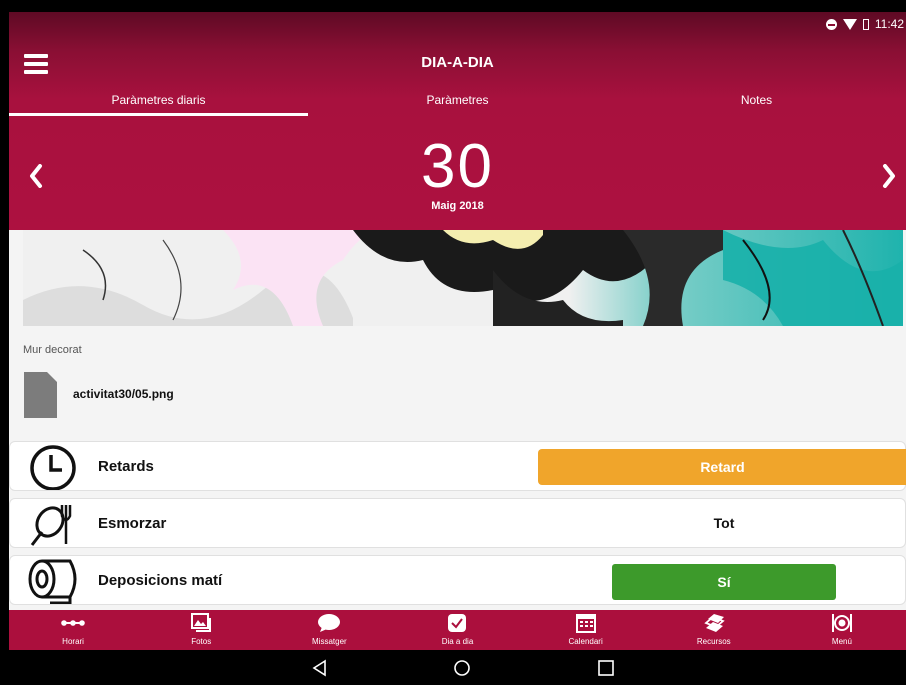  What do you see at coordinates (126, 466) in the screenshot?
I see `row-label: Retards` at bounding box center [126, 466].